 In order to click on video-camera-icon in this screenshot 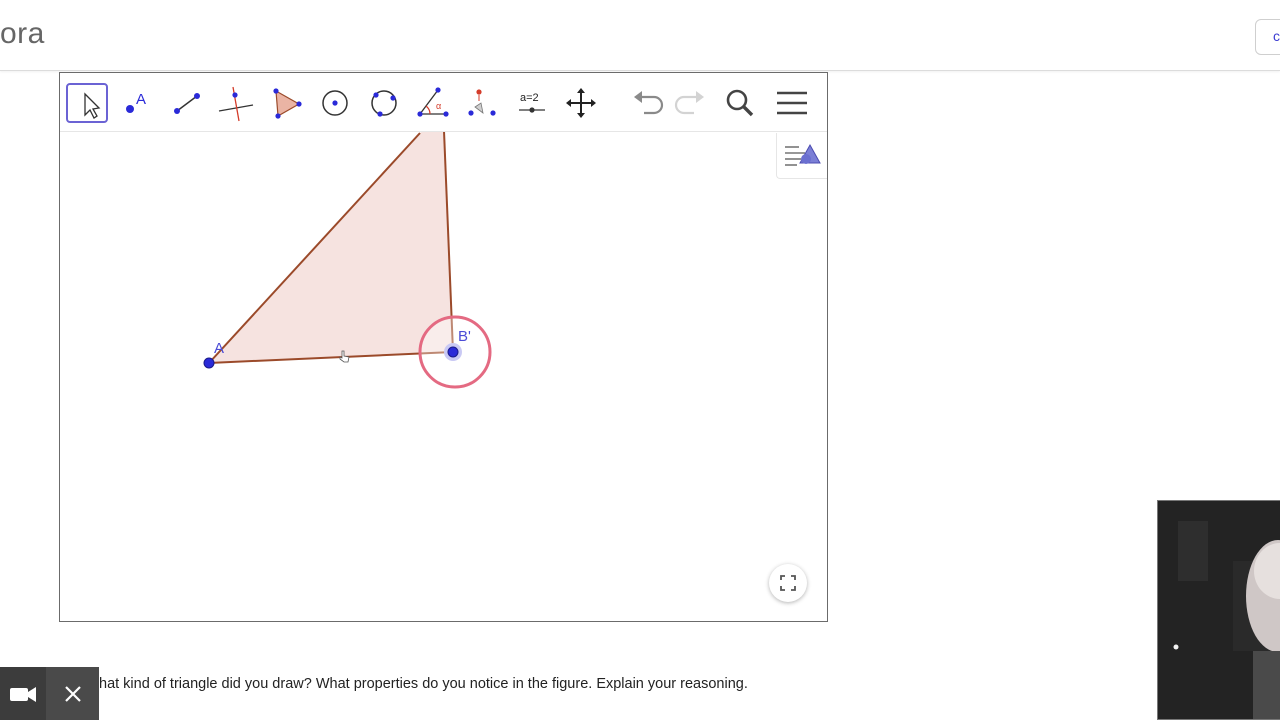, I will do `click(23, 694)`.